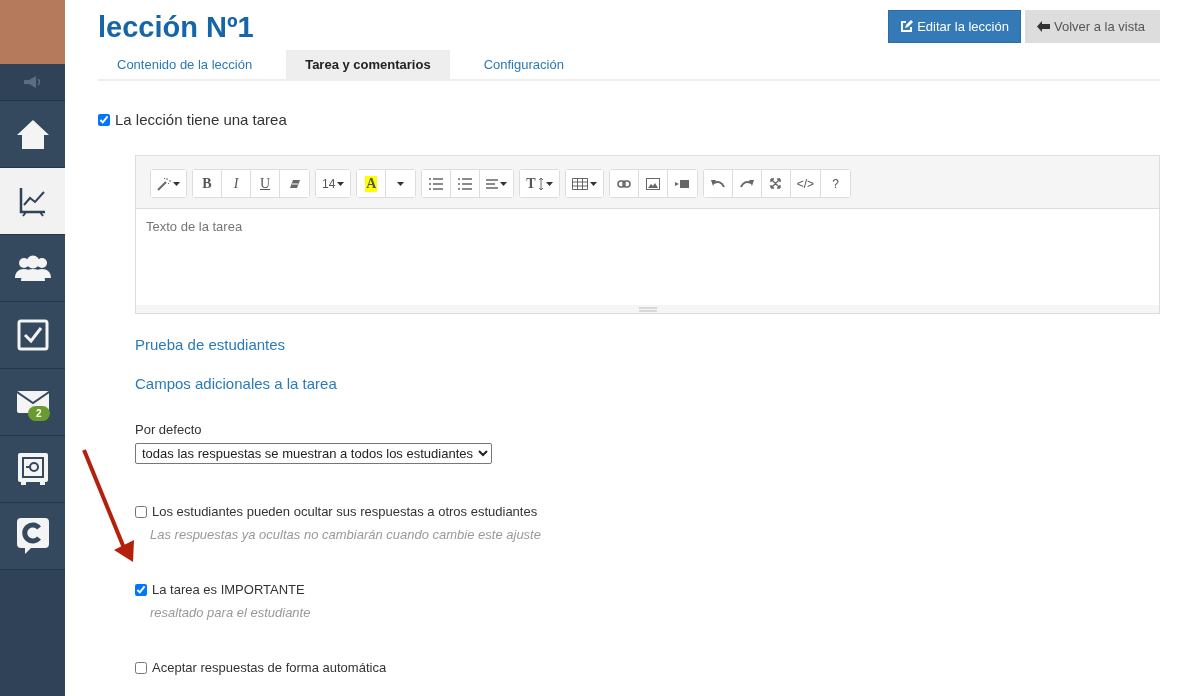 This screenshot has width=1200, height=696. What do you see at coordinates (1092, 26) in the screenshot?
I see `back-button: Volver a la vista` at bounding box center [1092, 26].